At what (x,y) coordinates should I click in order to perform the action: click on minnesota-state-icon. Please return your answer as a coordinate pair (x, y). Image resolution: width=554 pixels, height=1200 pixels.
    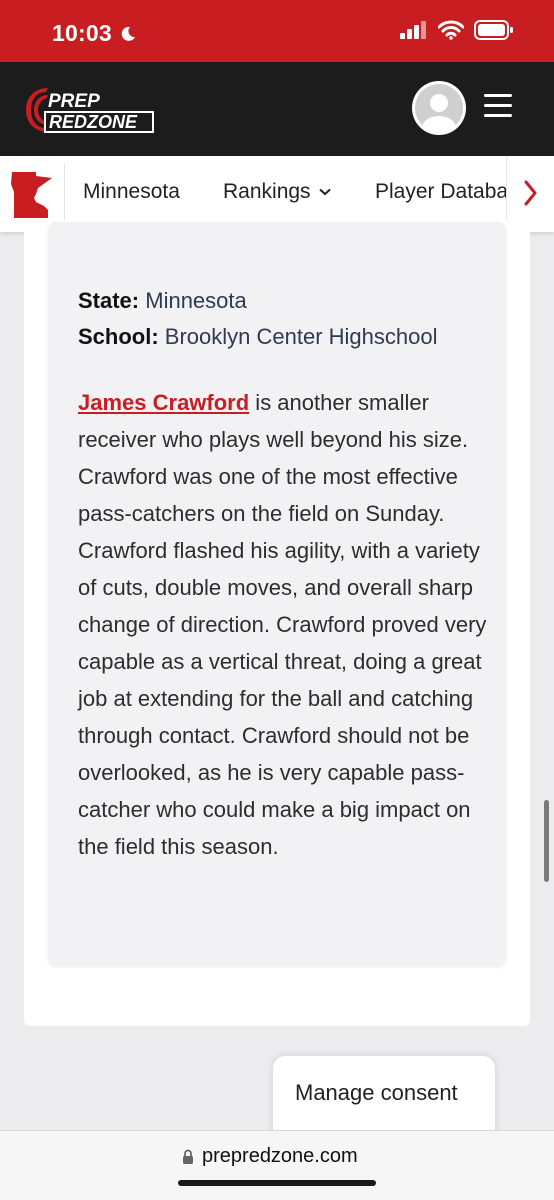
    Looking at the image, I should click on (32, 195).